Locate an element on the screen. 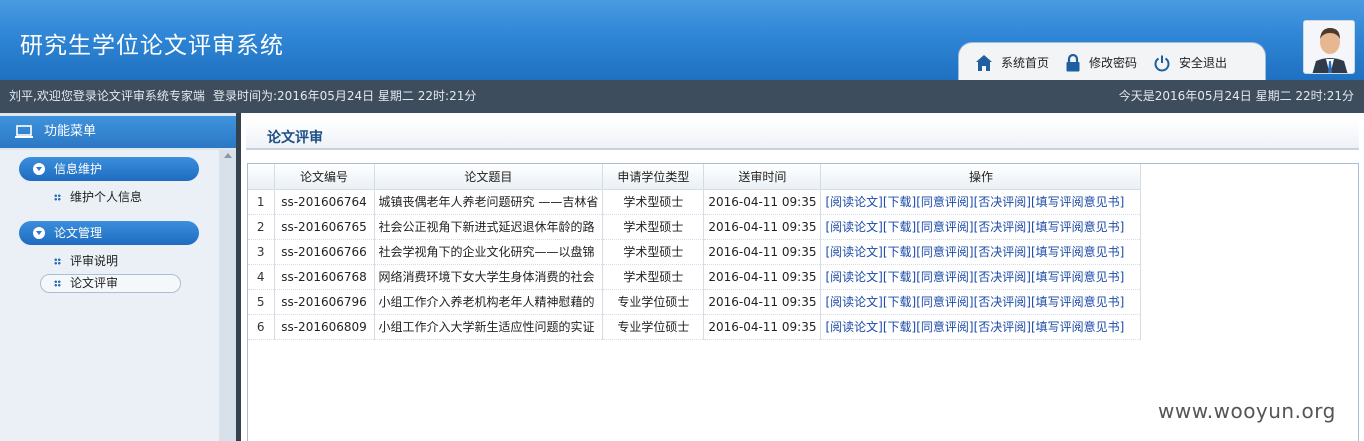 This screenshot has width=1364, height=441. row-index: 1 is located at coordinates (261, 202).